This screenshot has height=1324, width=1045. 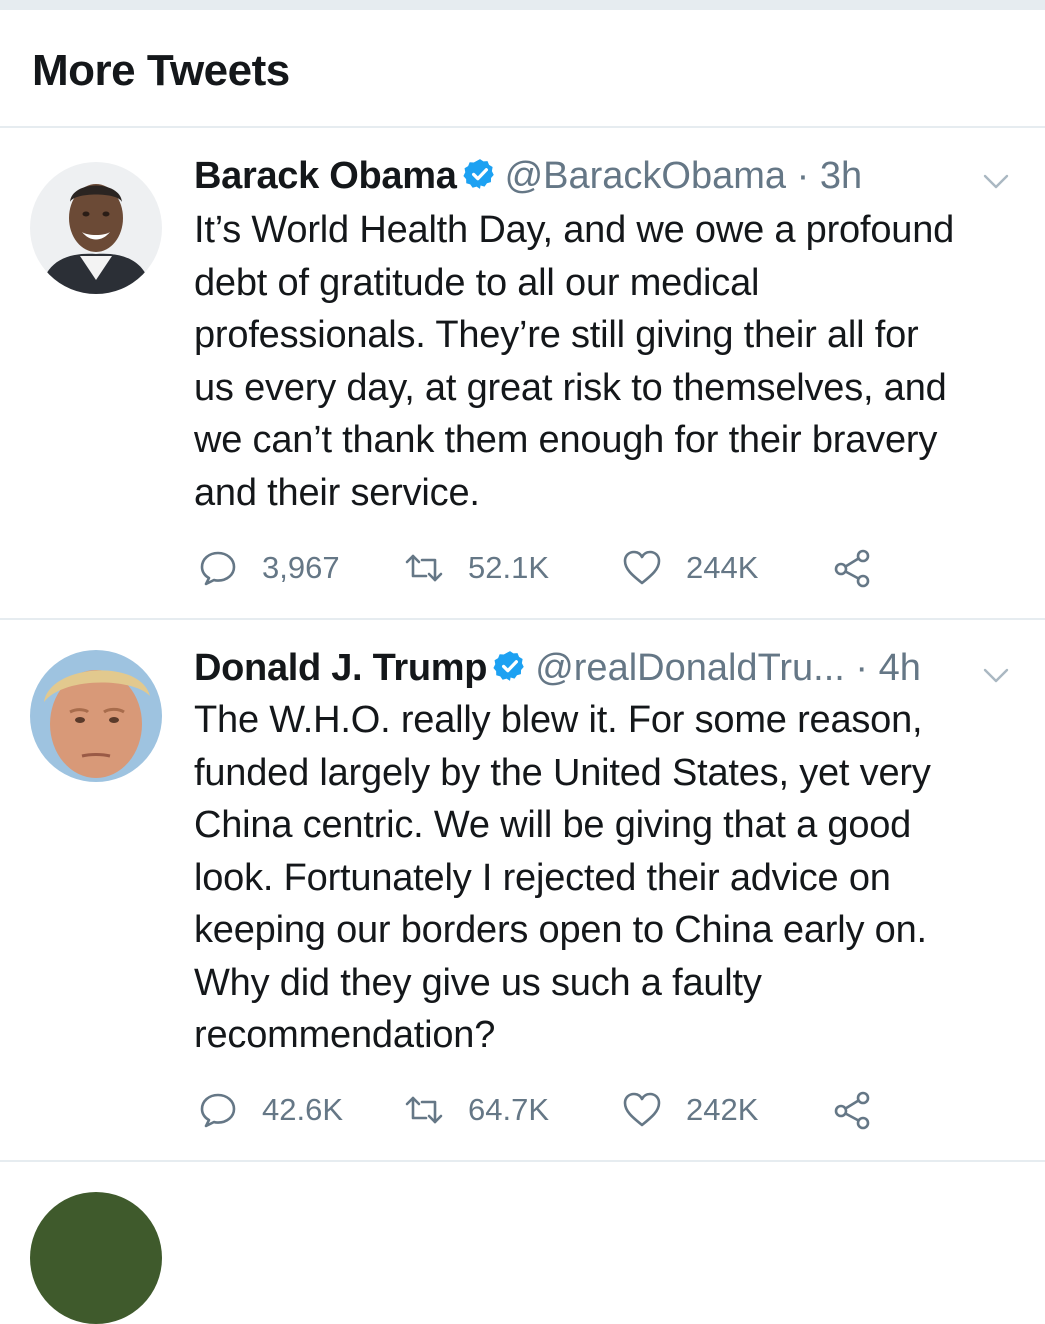 I want to click on like-count: 242K, so click(x=722, y=1109).